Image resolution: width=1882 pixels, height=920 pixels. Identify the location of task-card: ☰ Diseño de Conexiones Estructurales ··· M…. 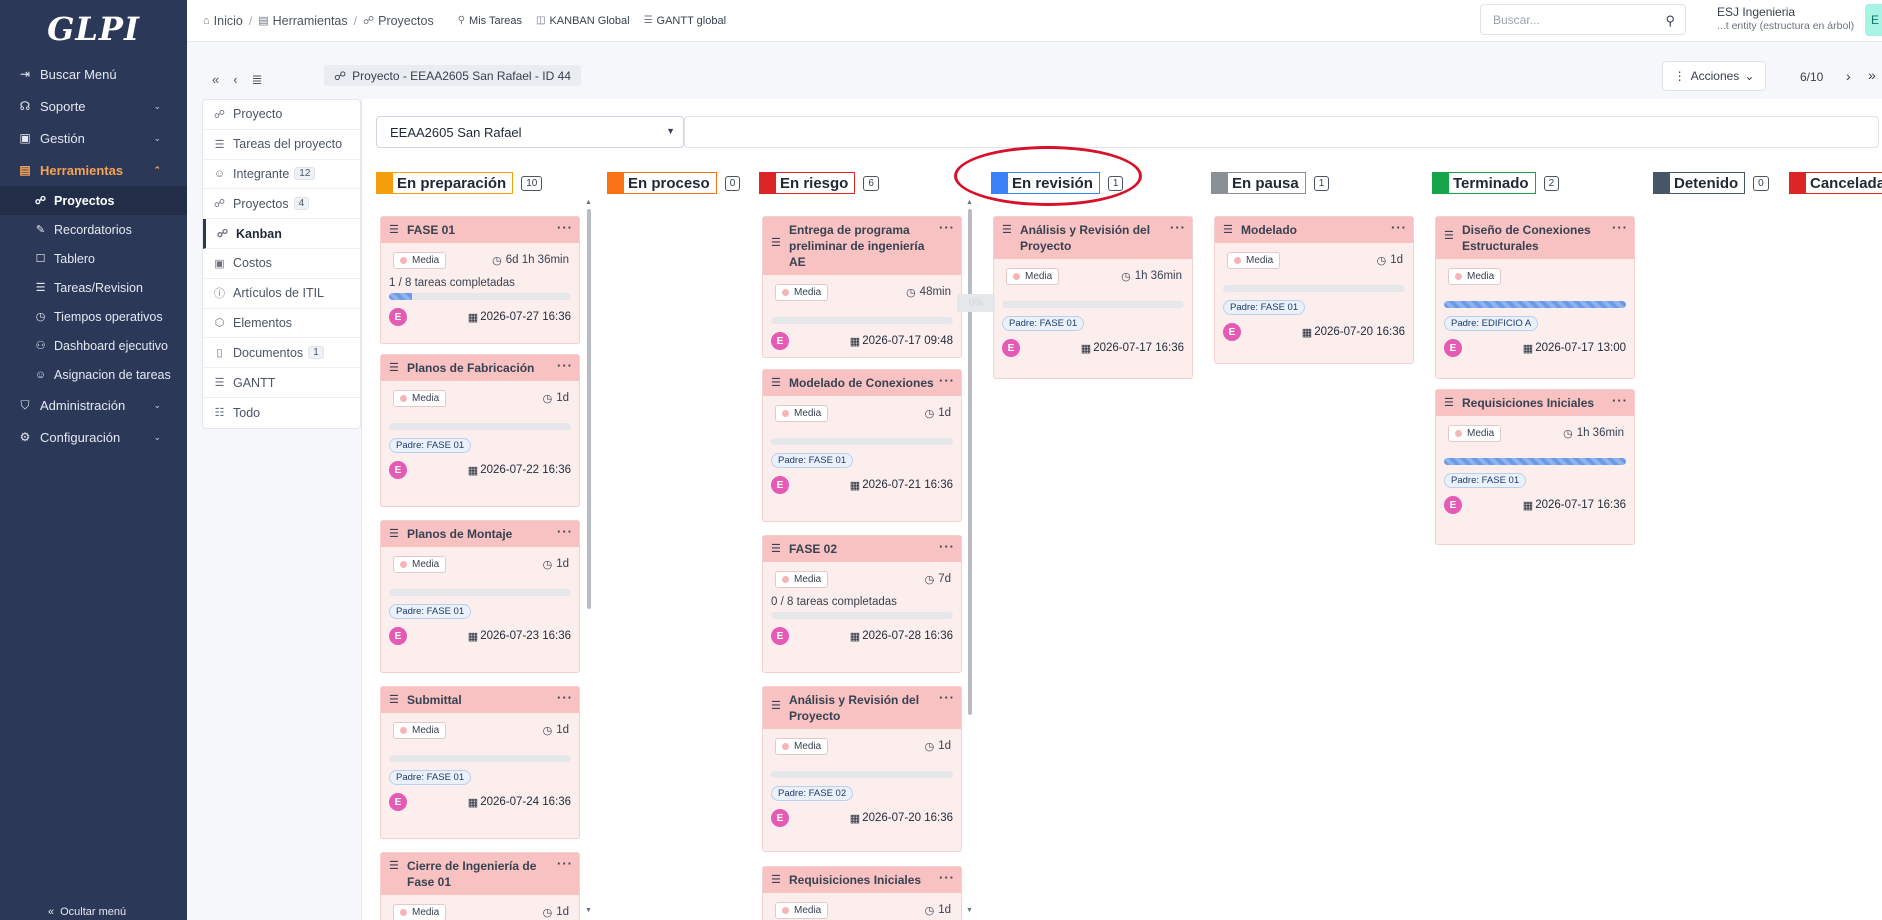
(1535, 297).